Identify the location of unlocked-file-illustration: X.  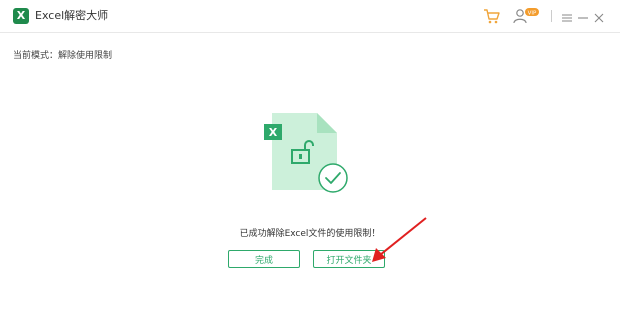
(306, 153).